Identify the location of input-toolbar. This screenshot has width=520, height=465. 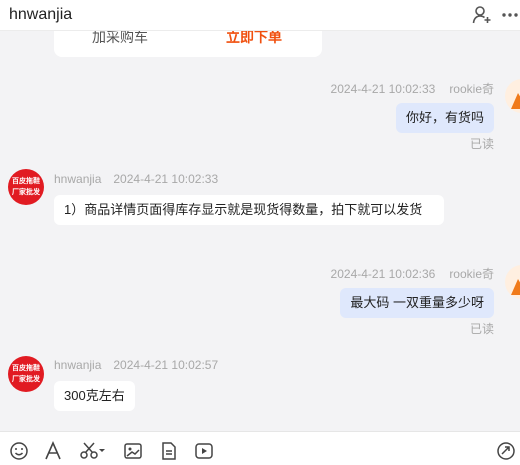
(260, 448).